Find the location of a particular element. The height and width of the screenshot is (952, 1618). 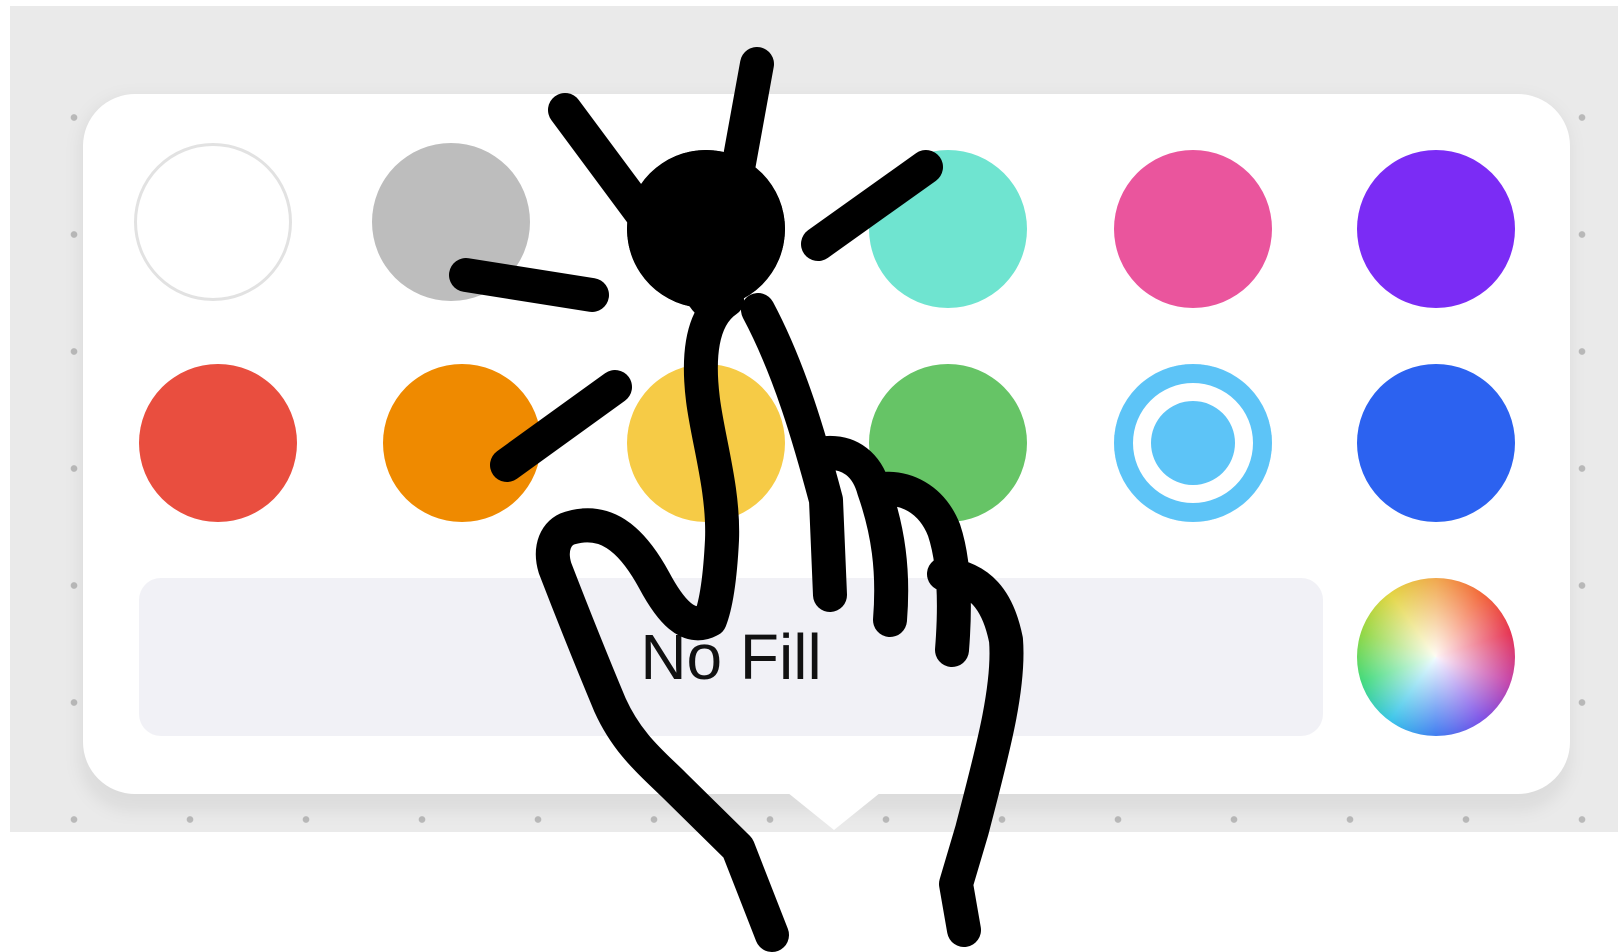

no-fill-button: No Fill is located at coordinates (731, 657).